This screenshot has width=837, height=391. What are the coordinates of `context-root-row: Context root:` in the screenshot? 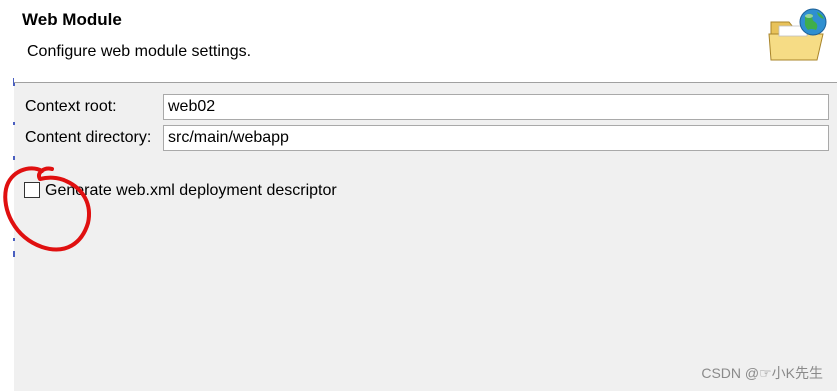 It's located at (425, 107).